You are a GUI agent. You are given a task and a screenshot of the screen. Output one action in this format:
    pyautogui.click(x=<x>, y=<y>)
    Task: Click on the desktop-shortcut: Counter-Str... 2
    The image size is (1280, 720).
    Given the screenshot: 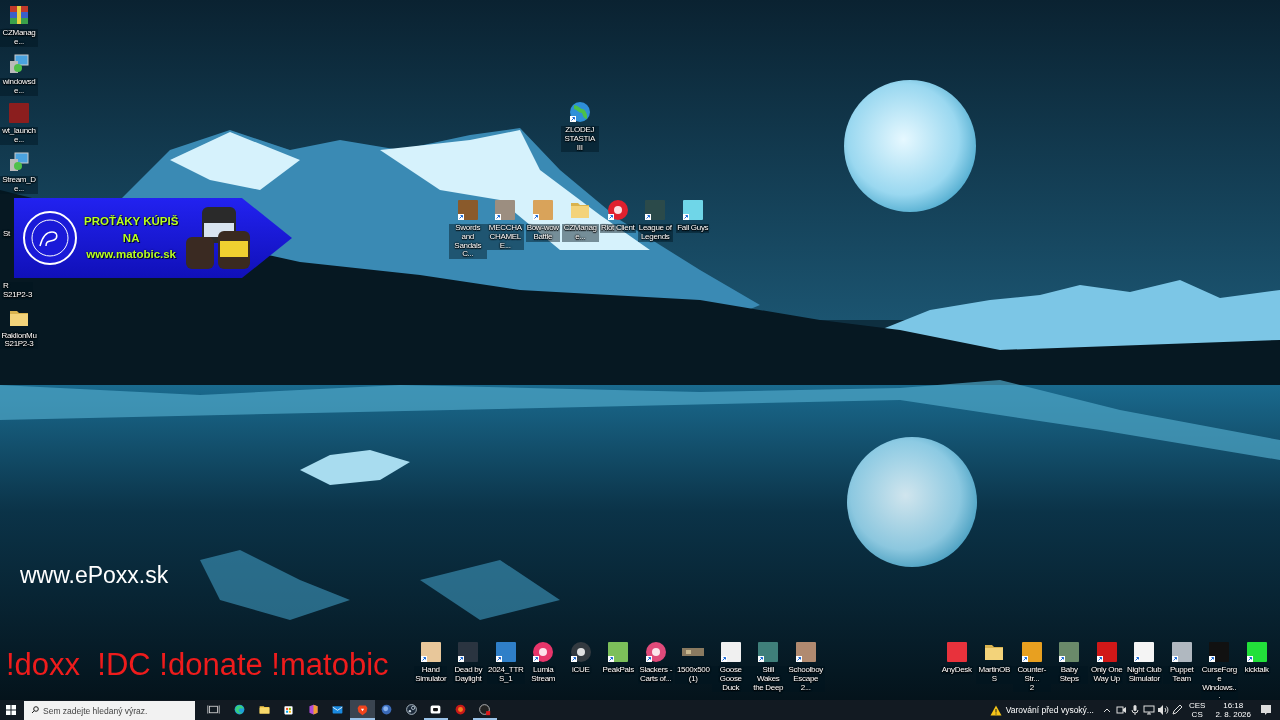 What is the action you would take?
    pyautogui.click(x=1032, y=671)
    